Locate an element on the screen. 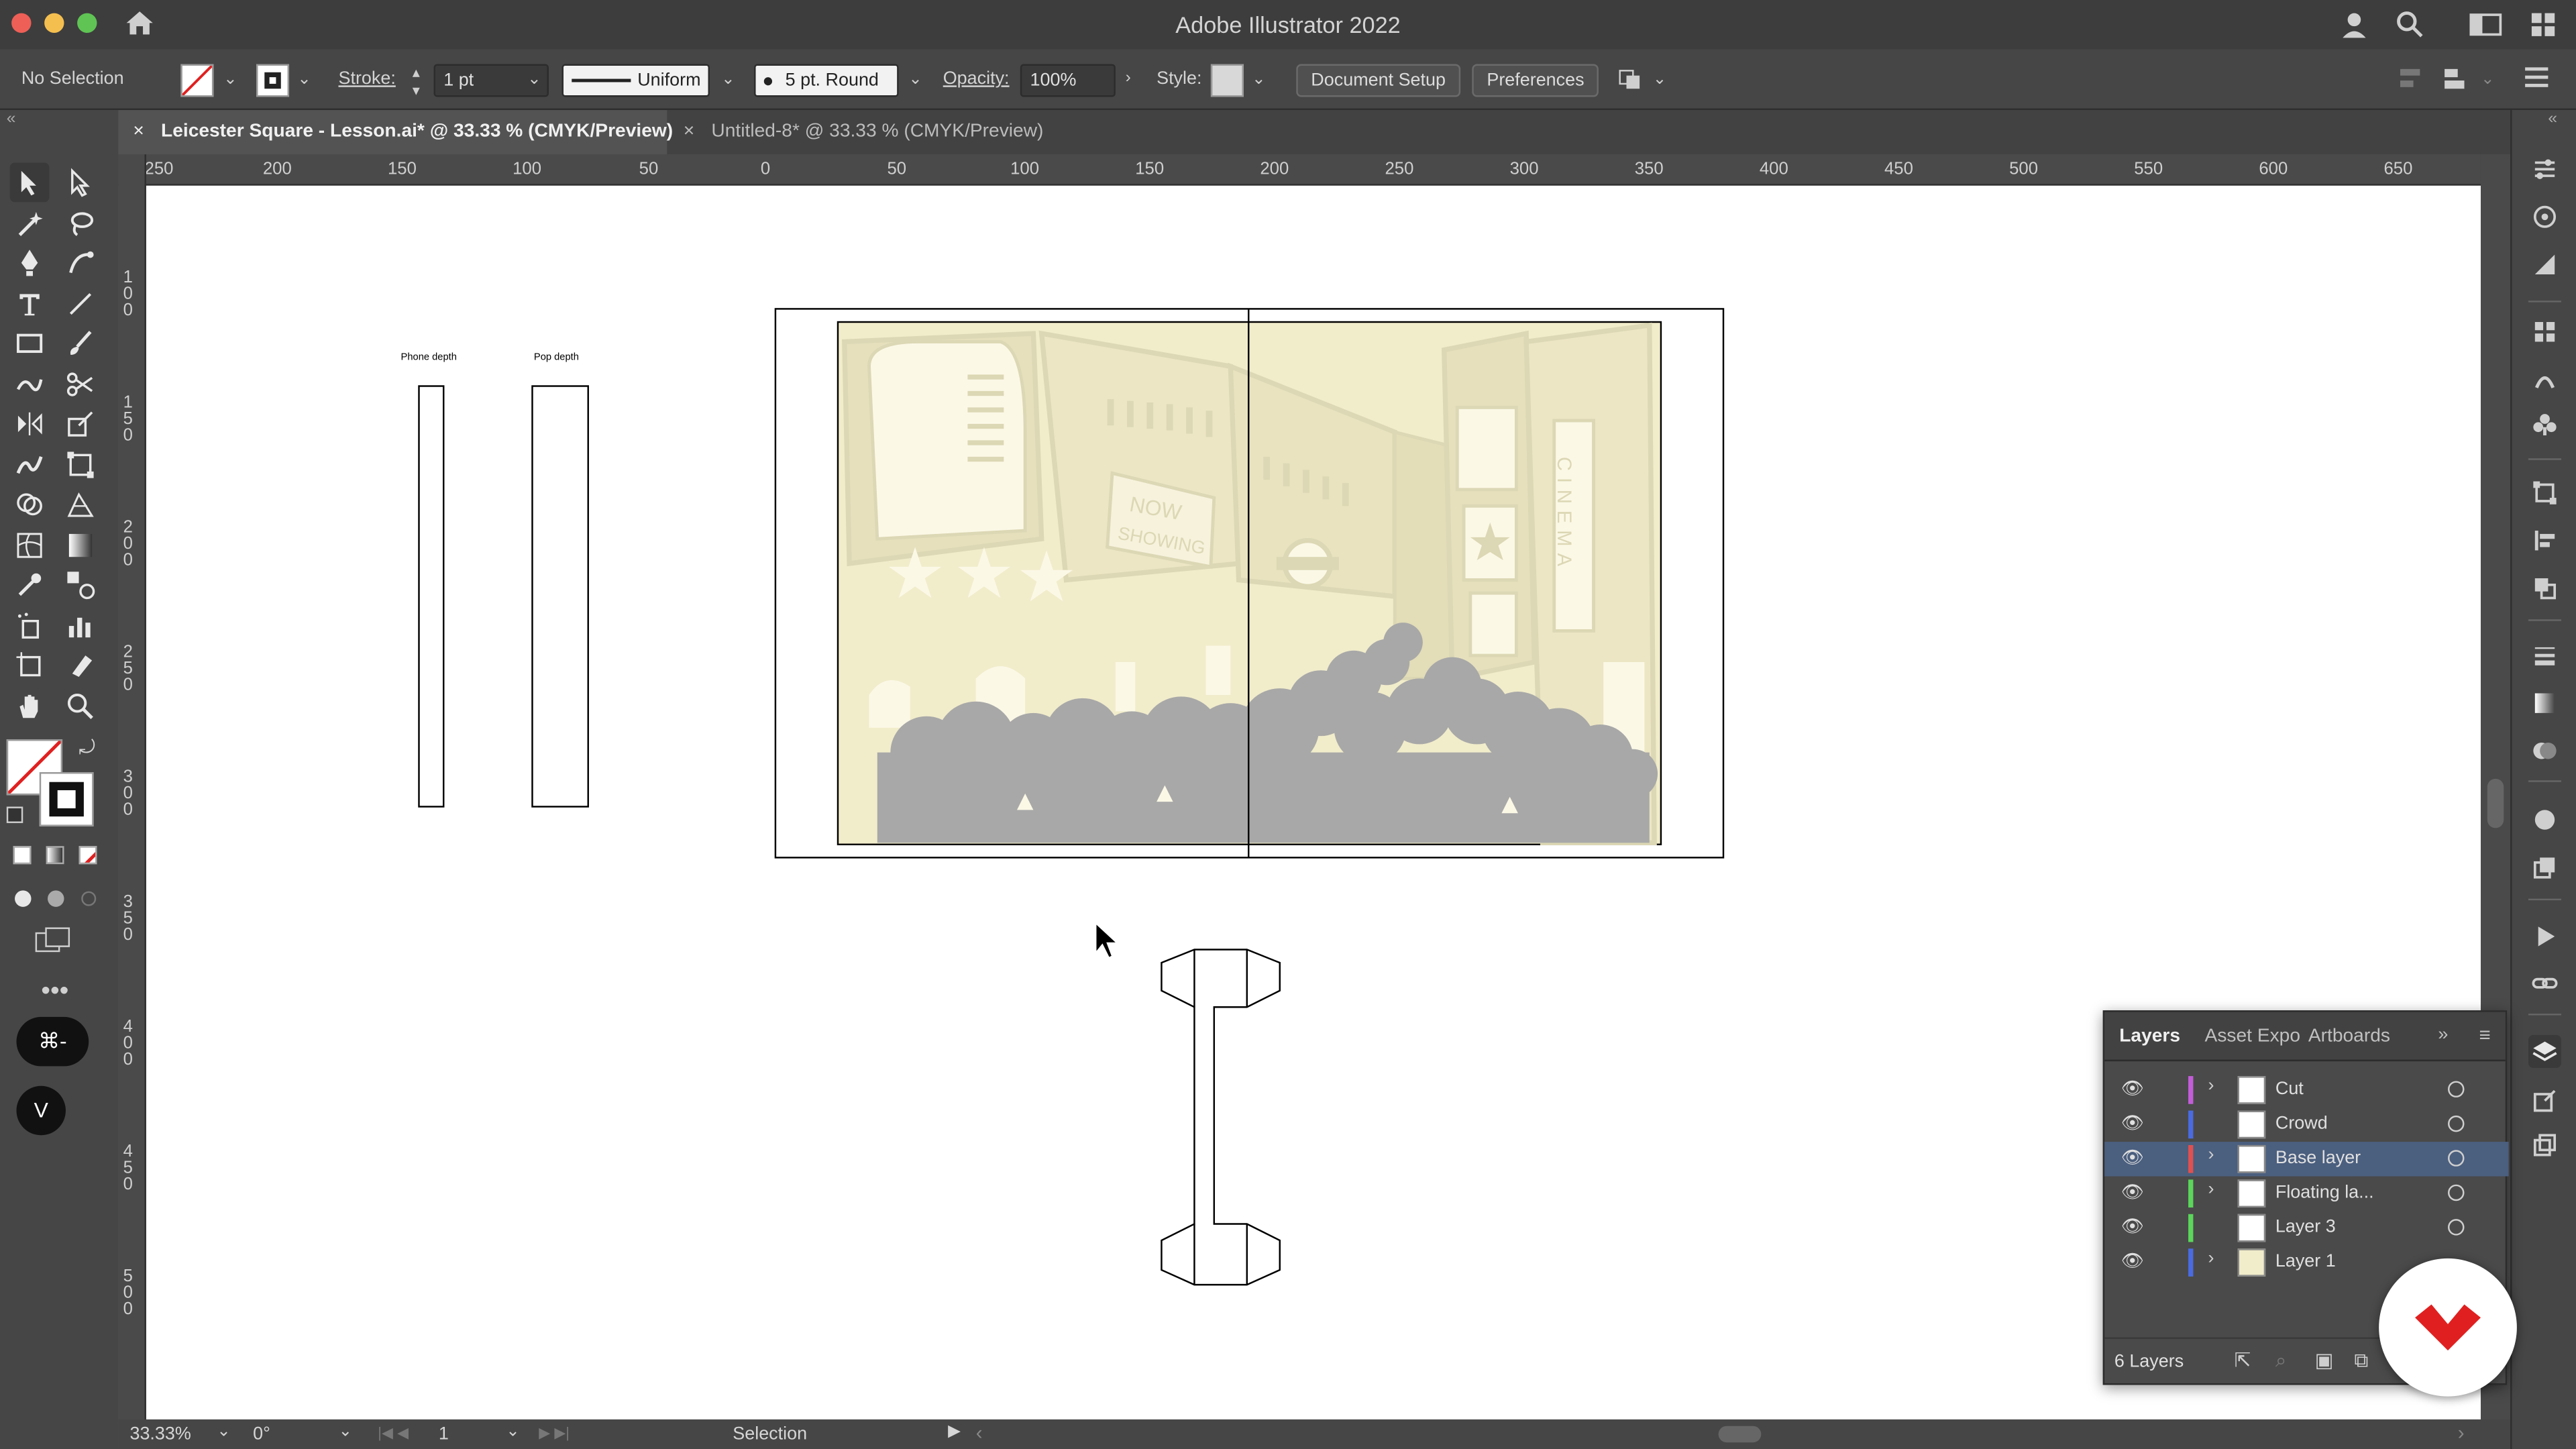 The height and width of the screenshot is (1449, 2576). brushes-icon is located at coordinates (2544, 378).